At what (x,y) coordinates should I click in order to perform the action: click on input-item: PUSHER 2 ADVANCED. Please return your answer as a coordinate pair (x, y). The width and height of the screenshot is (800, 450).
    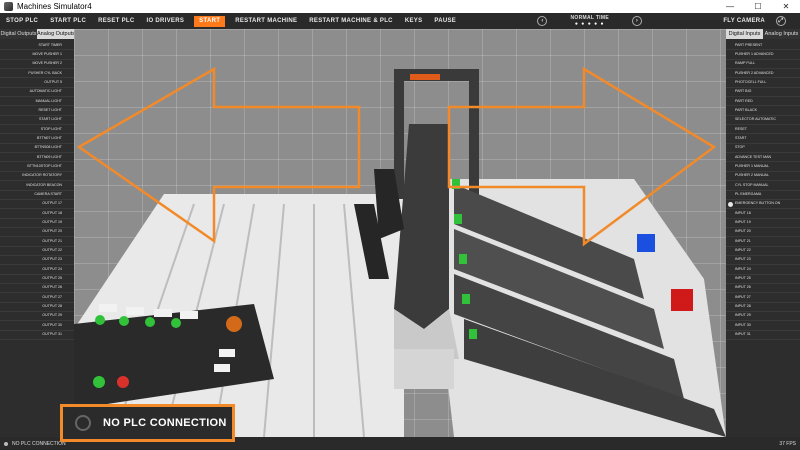
    Looking at the image, I should click on (763, 74).